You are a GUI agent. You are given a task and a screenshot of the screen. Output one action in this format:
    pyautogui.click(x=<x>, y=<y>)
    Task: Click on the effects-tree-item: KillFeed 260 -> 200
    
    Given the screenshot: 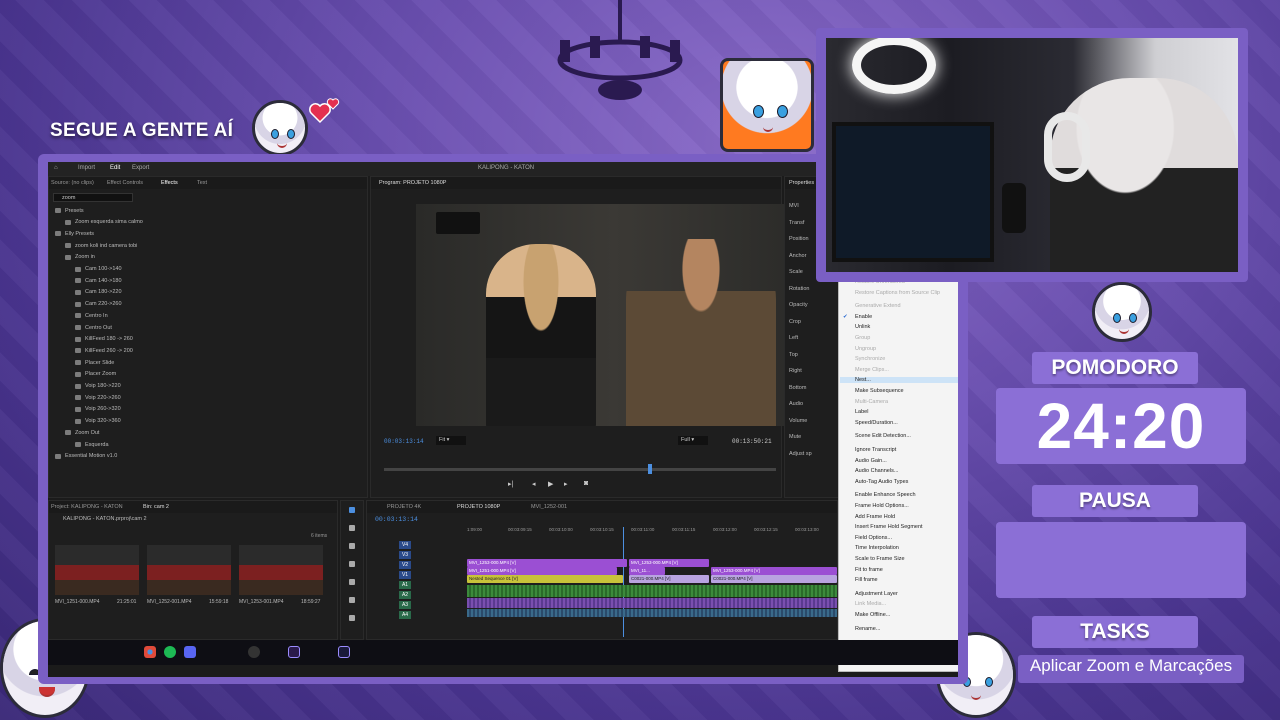 What is the action you would take?
    pyautogui.click(x=225, y=350)
    